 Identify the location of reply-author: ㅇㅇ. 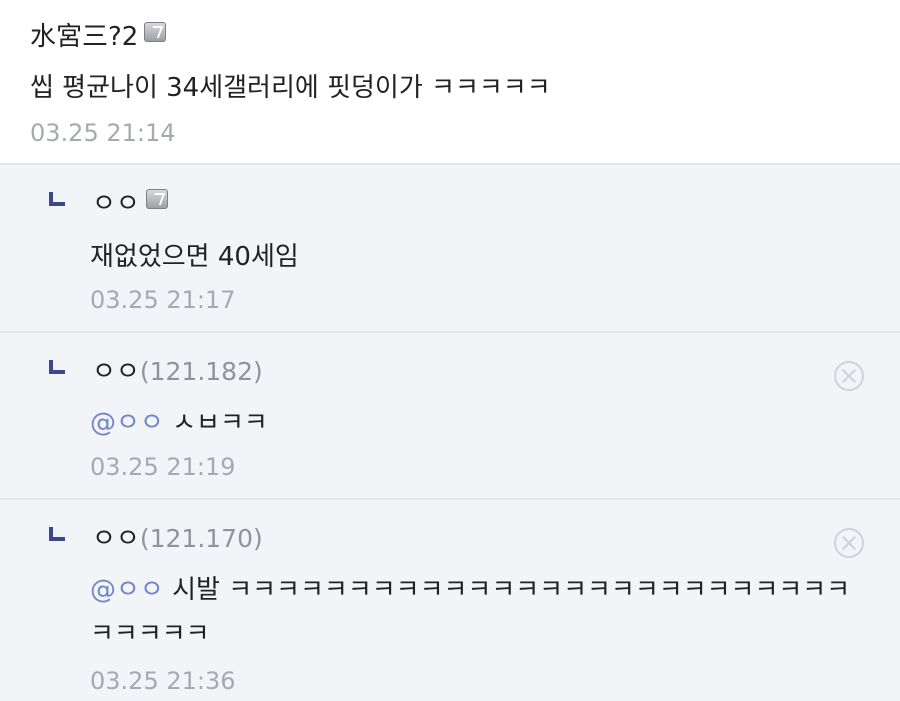
(130, 204).